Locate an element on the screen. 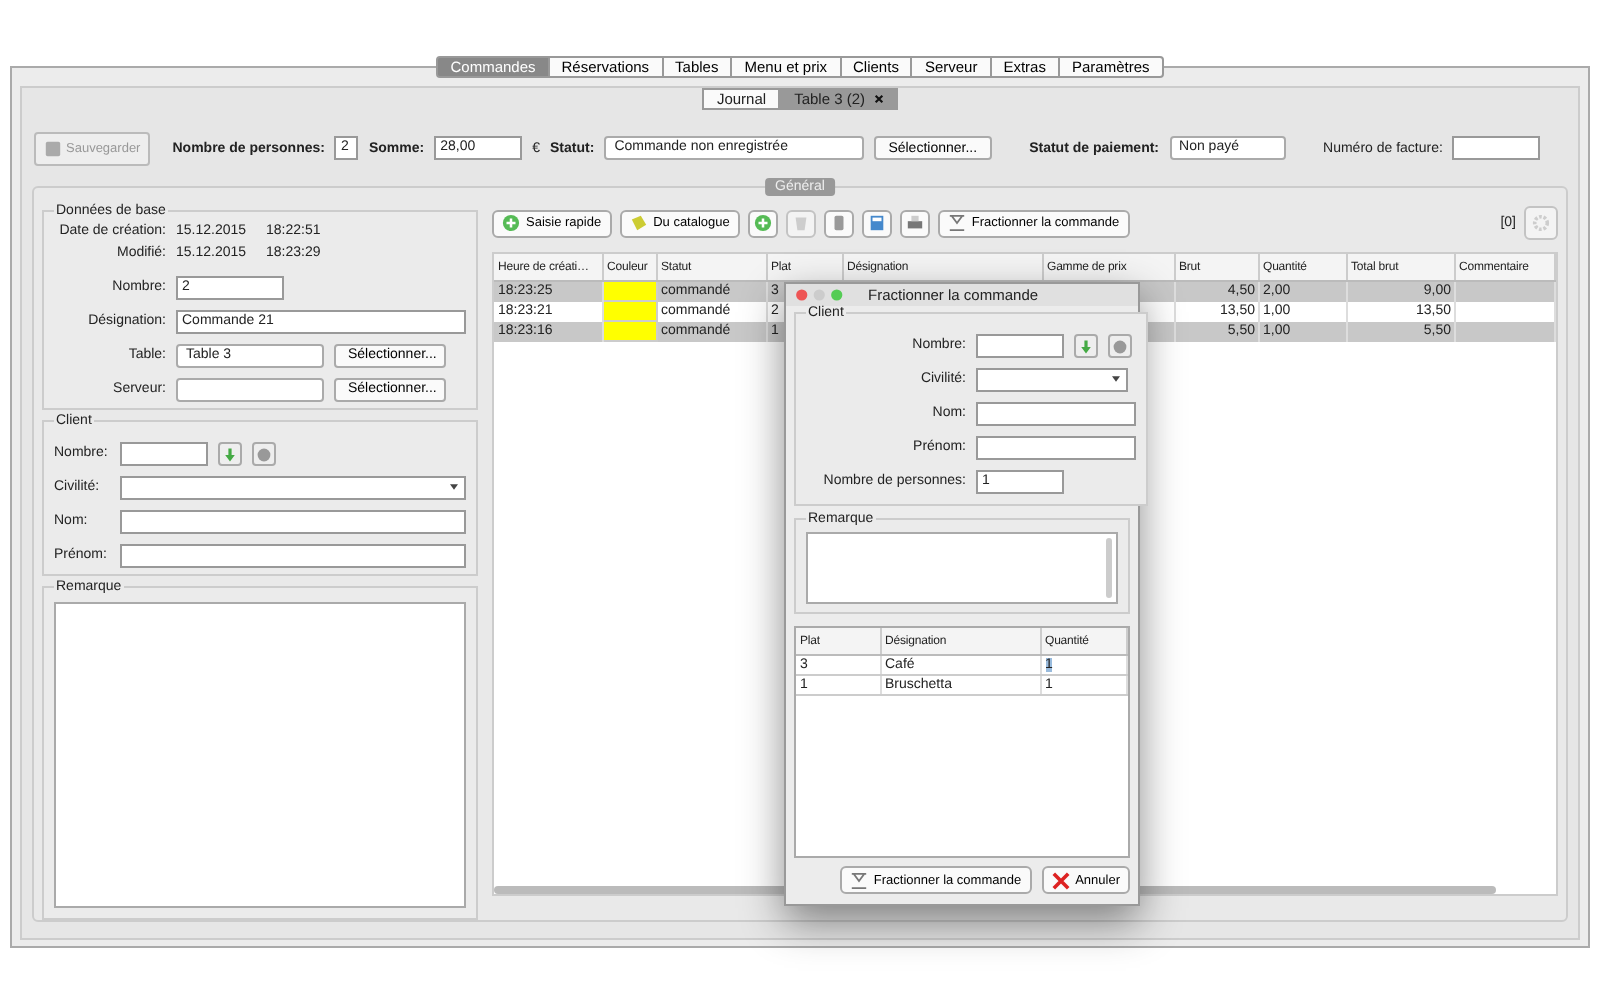  calculator-icon is located at coordinates (876, 223).